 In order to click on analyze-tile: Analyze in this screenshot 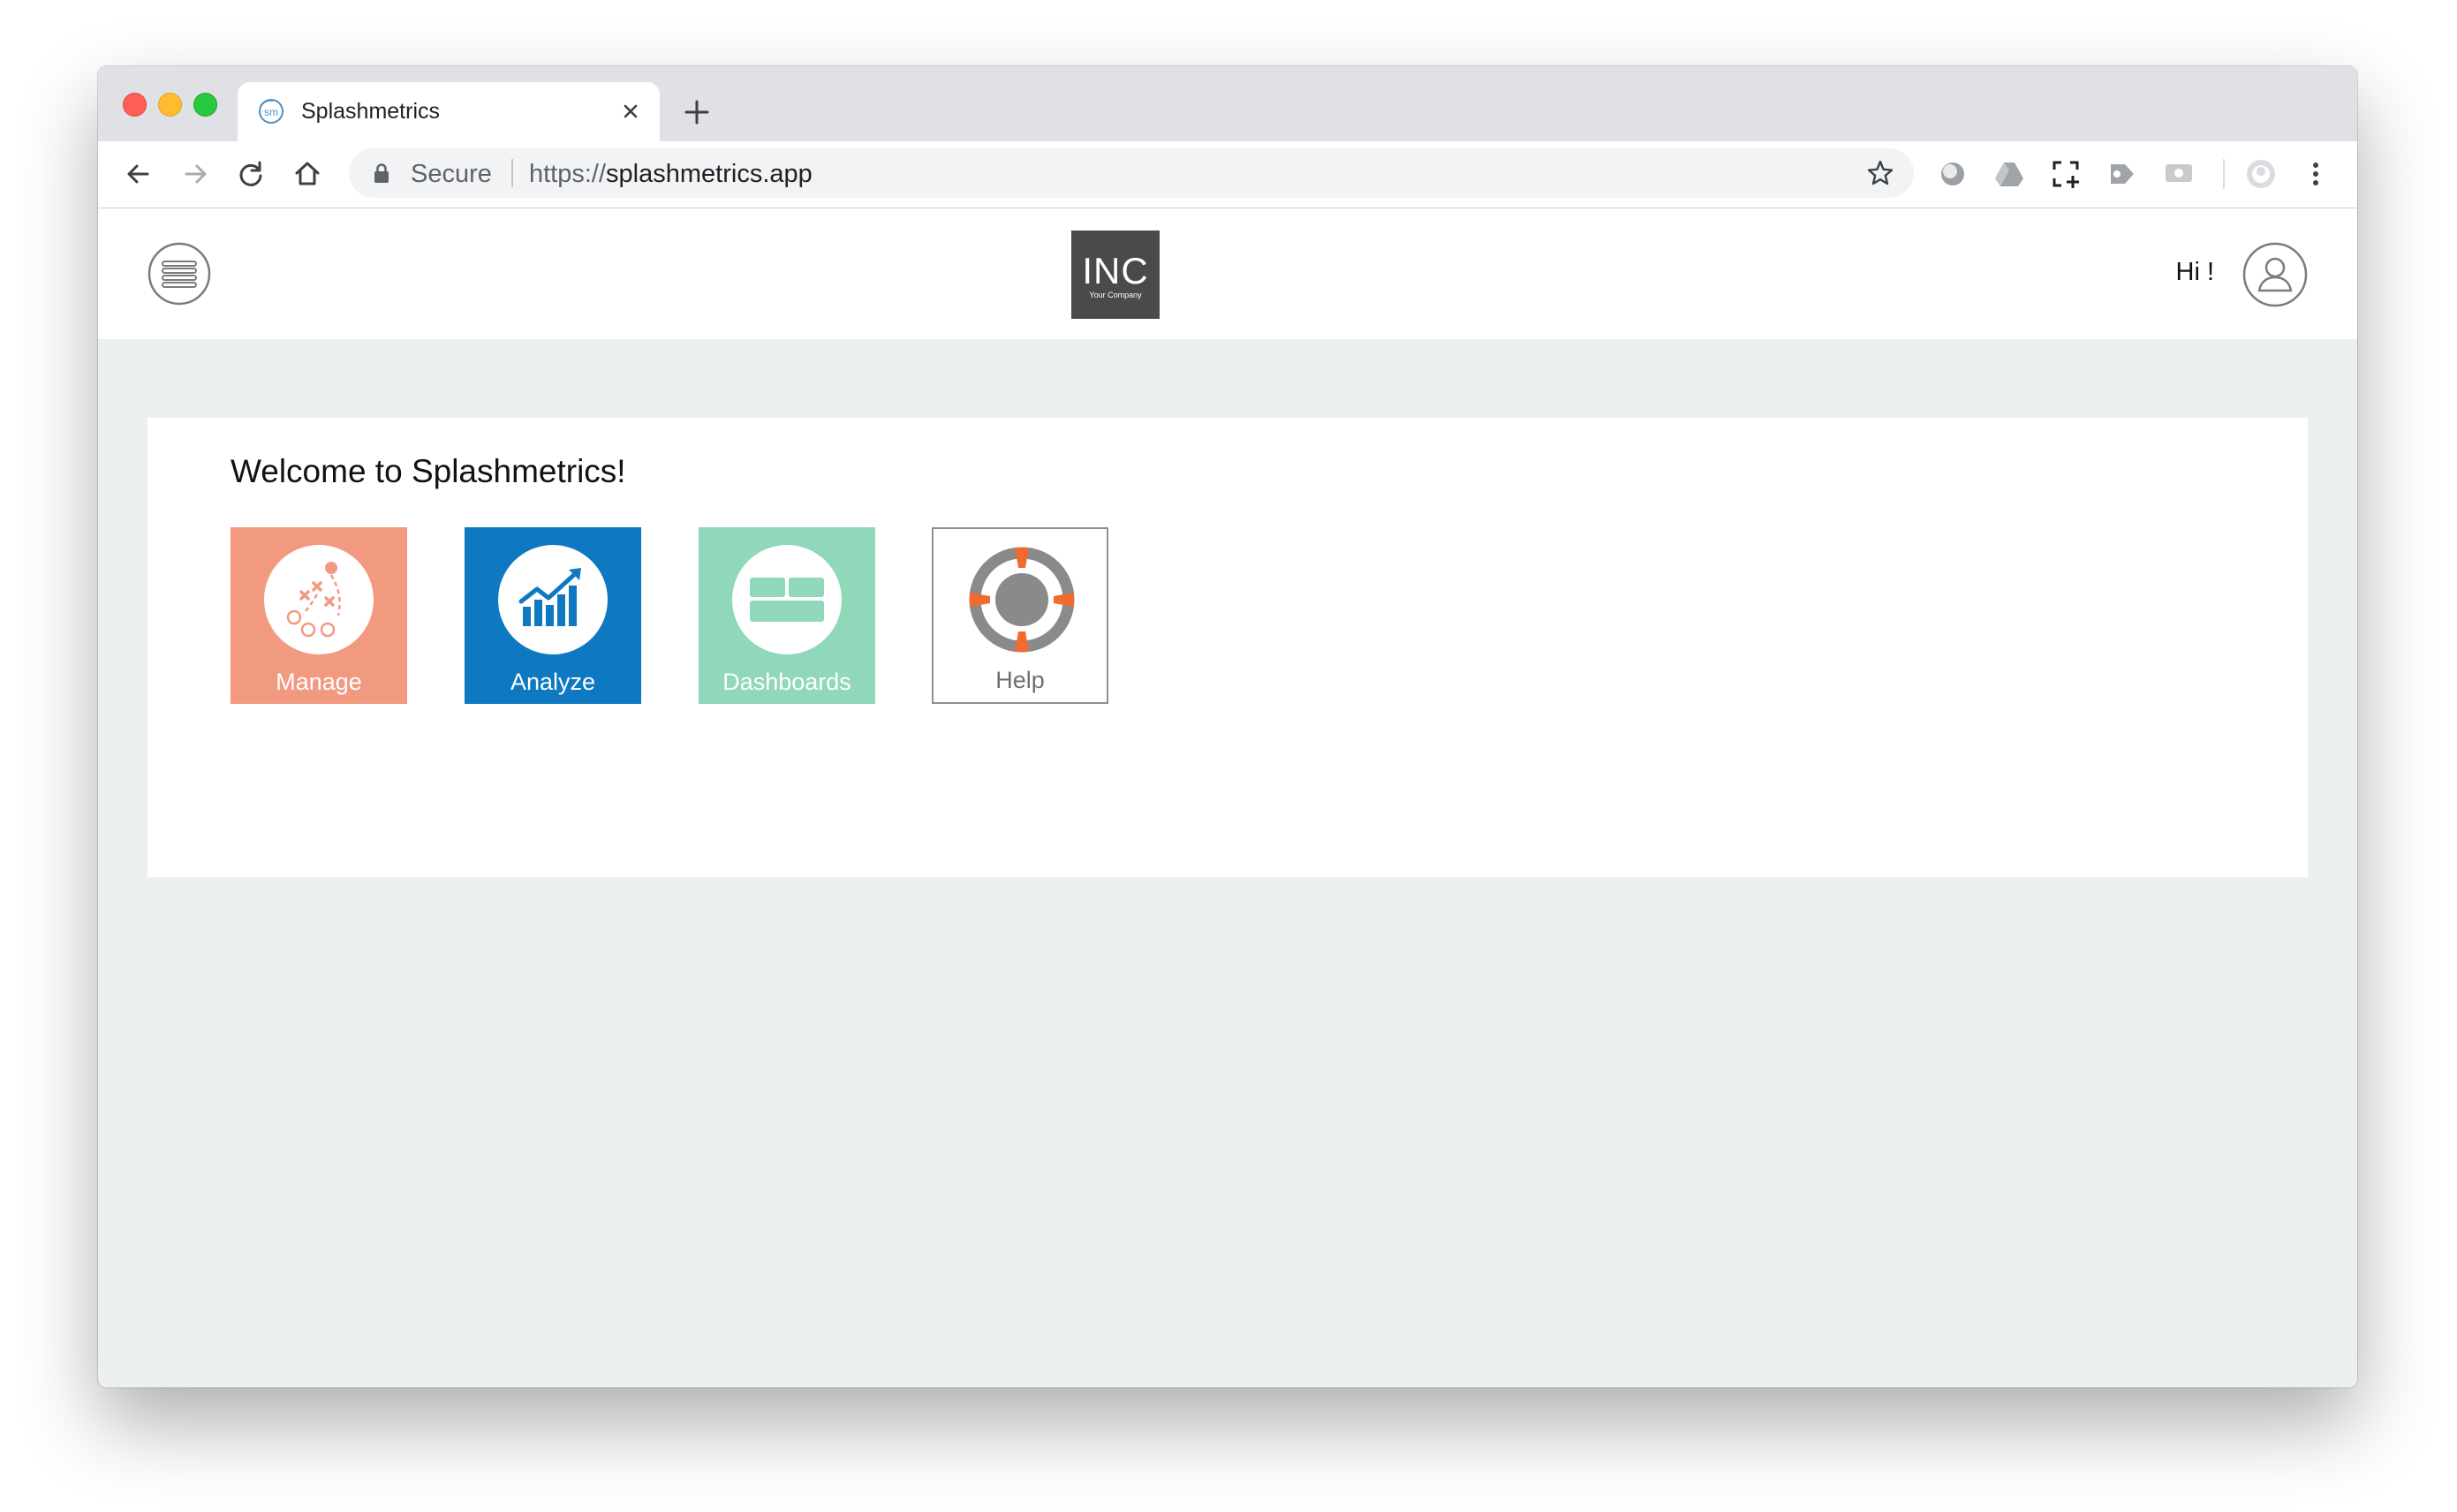, I will do `click(553, 615)`.